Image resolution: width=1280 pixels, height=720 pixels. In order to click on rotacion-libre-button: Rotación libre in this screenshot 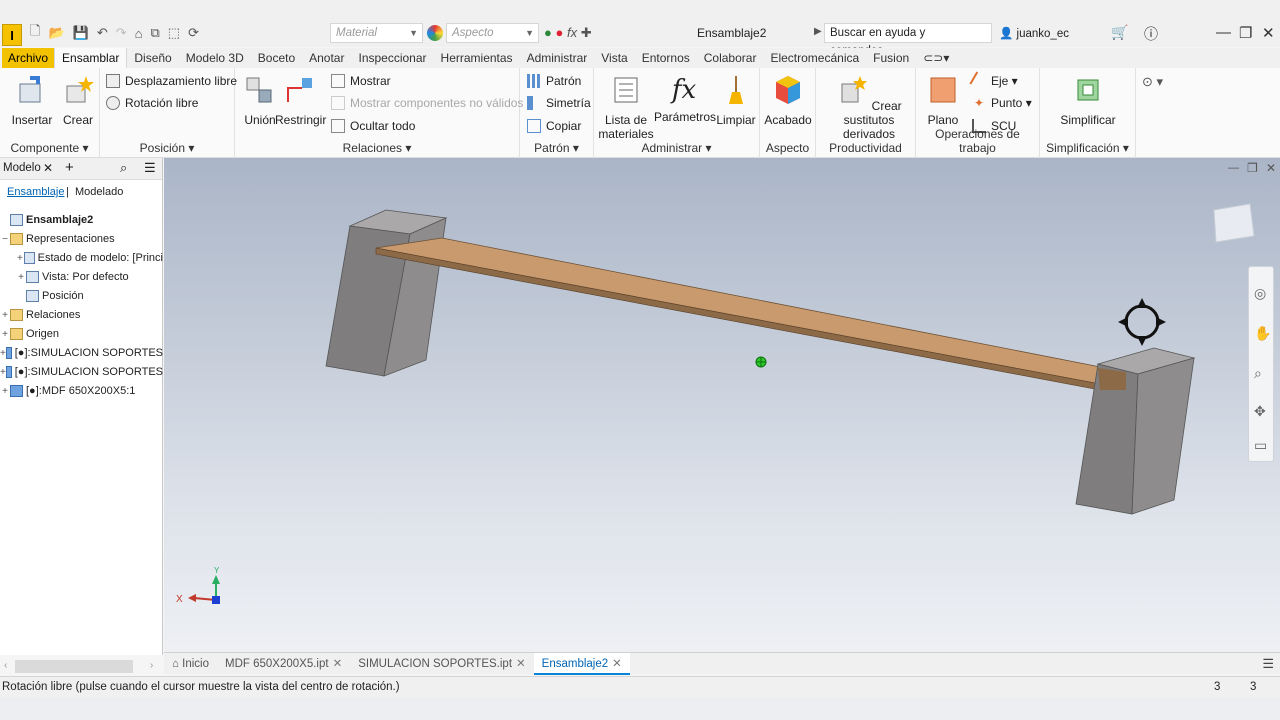, I will do `click(152, 103)`.